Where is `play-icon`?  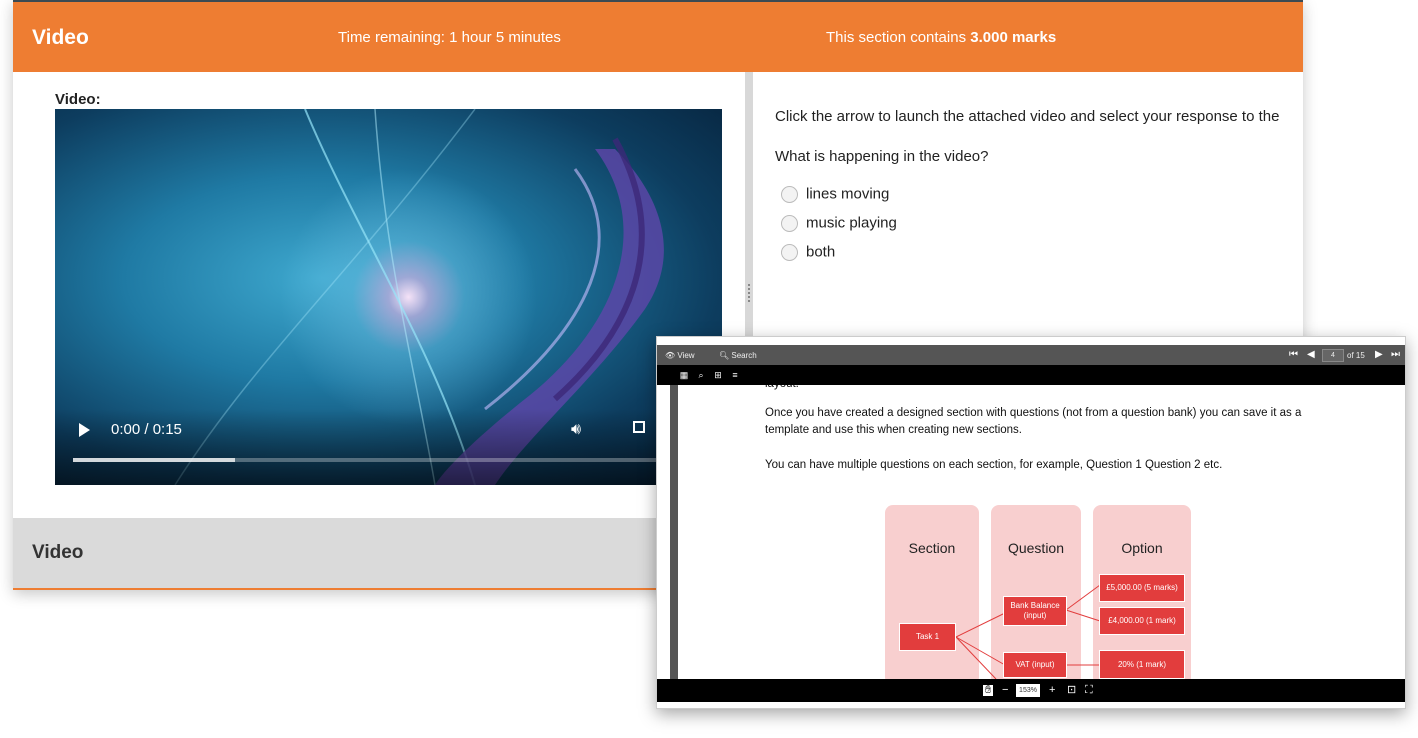
play-icon is located at coordinates (84, 430).